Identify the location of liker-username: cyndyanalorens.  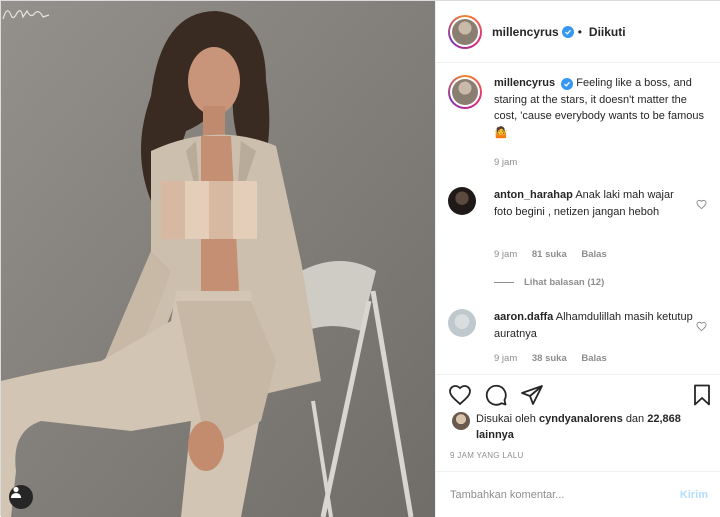
(581, 419).